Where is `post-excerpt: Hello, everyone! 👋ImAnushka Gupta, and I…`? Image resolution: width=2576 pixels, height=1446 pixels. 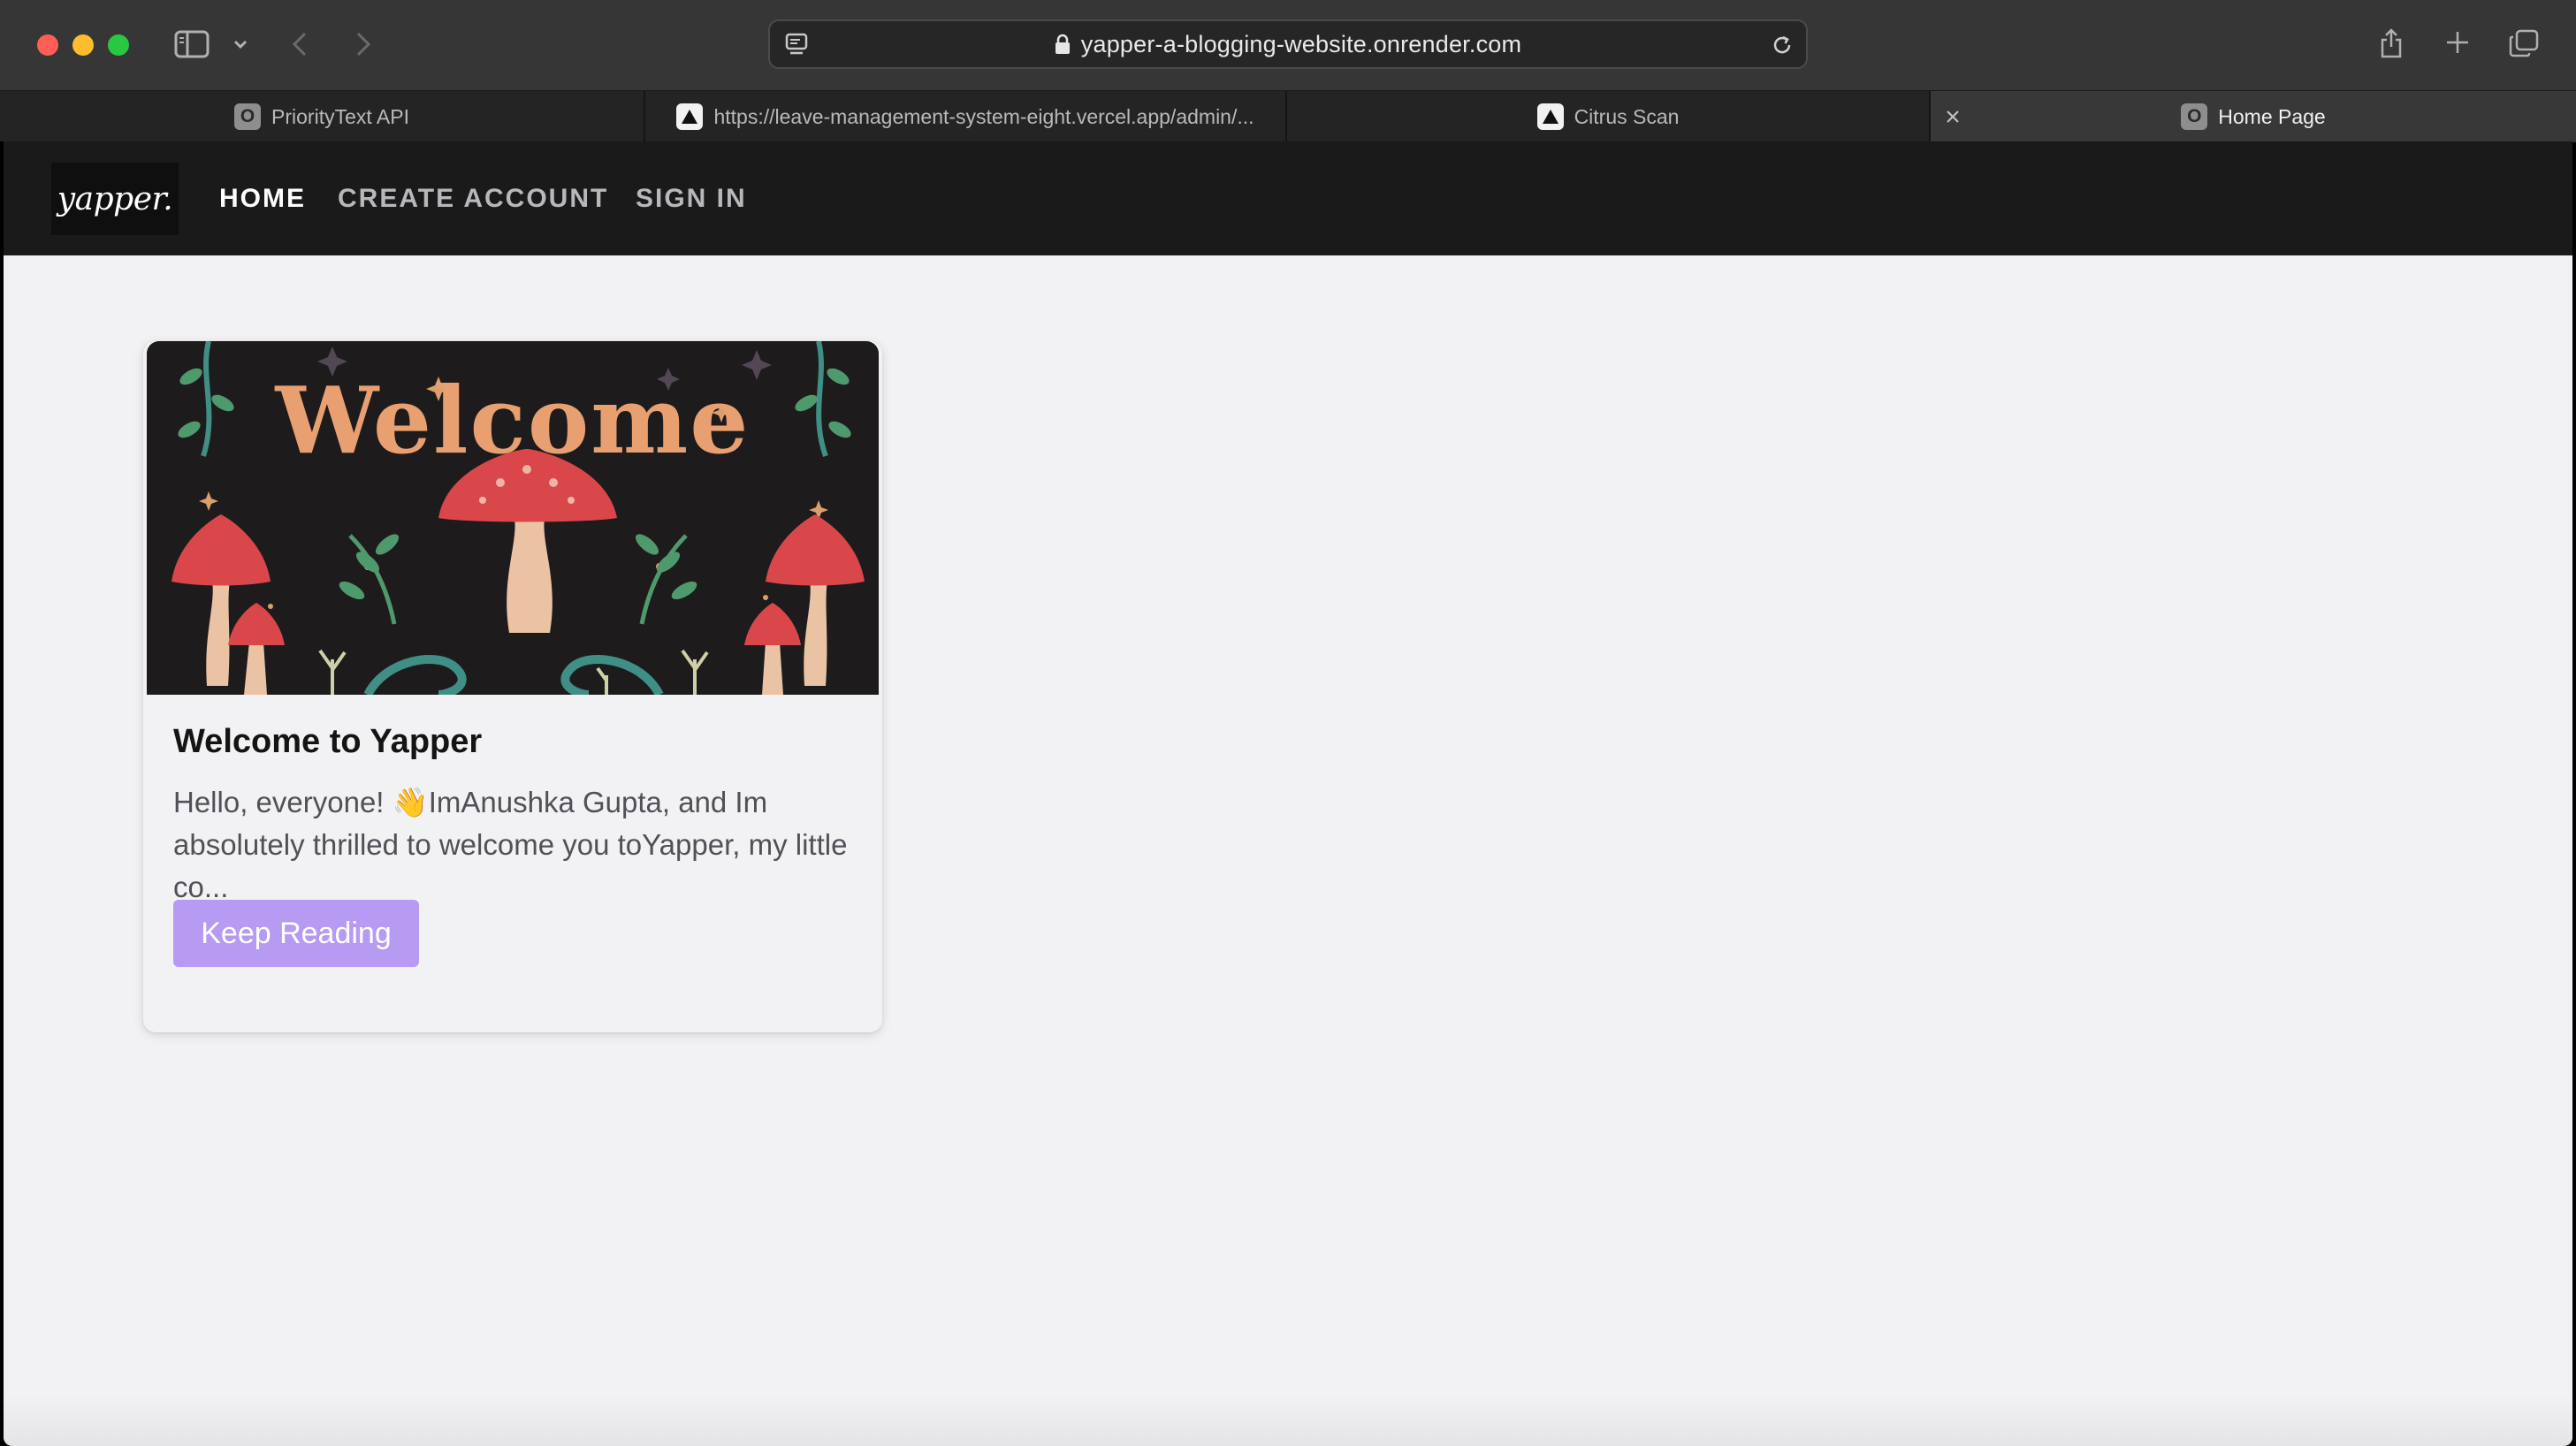
post-excerpt: Hello, everyone! 👋ImAnushka Gupta, and I… is located at coordinates (510, 844).